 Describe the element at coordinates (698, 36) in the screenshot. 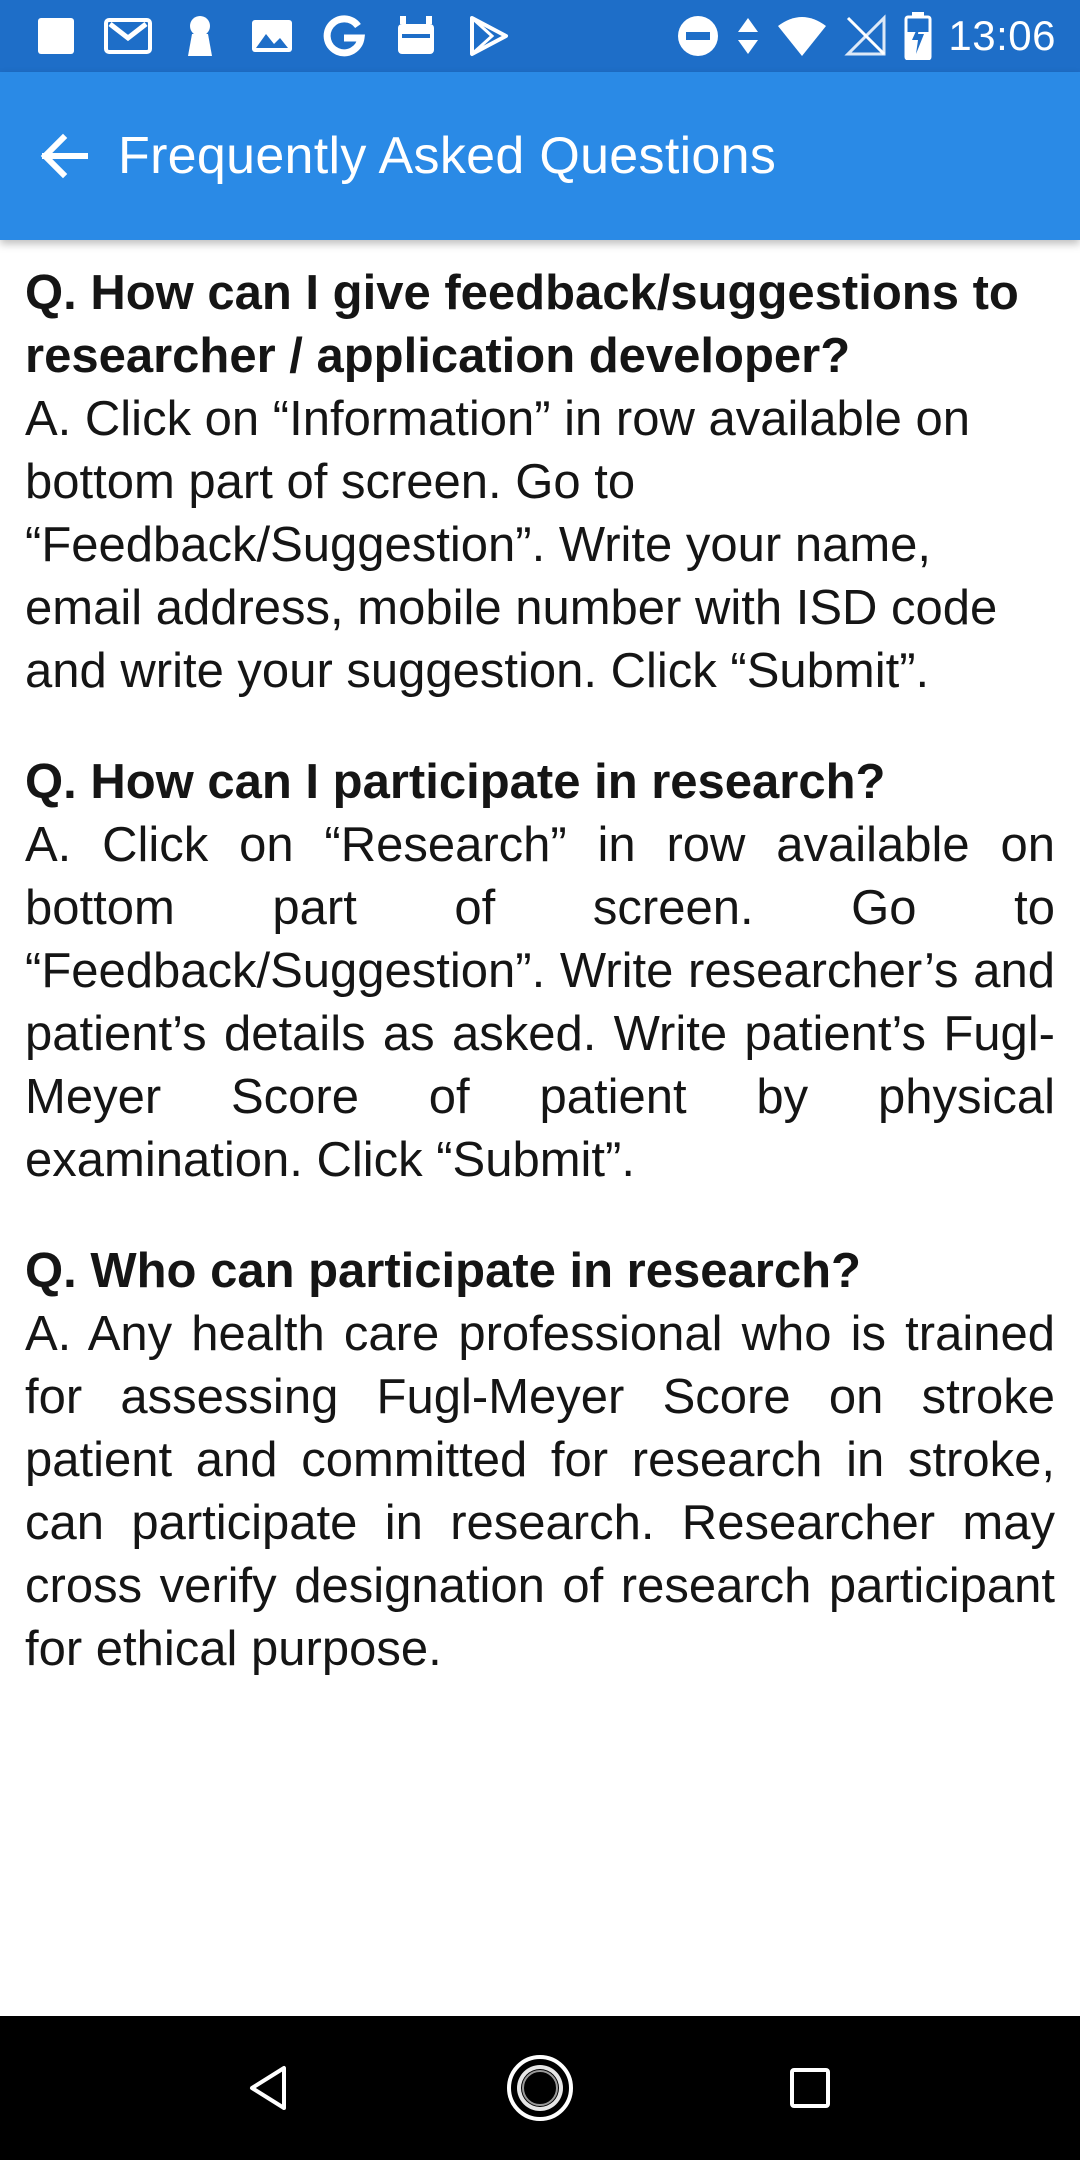

I see `do-not-disturb-icon` at that location.